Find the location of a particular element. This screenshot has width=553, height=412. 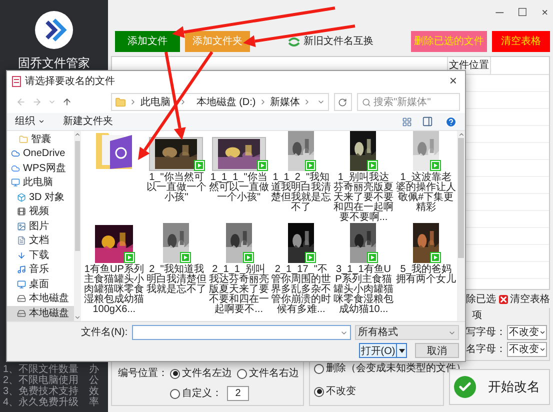

file-name-input is located at coordinates (241, 332).